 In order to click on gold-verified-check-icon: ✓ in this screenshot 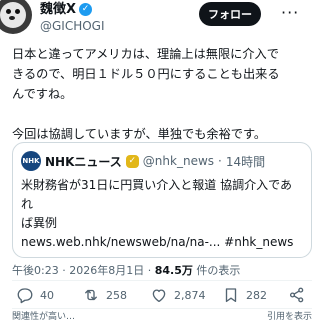, I will do `click(132, 161)`.